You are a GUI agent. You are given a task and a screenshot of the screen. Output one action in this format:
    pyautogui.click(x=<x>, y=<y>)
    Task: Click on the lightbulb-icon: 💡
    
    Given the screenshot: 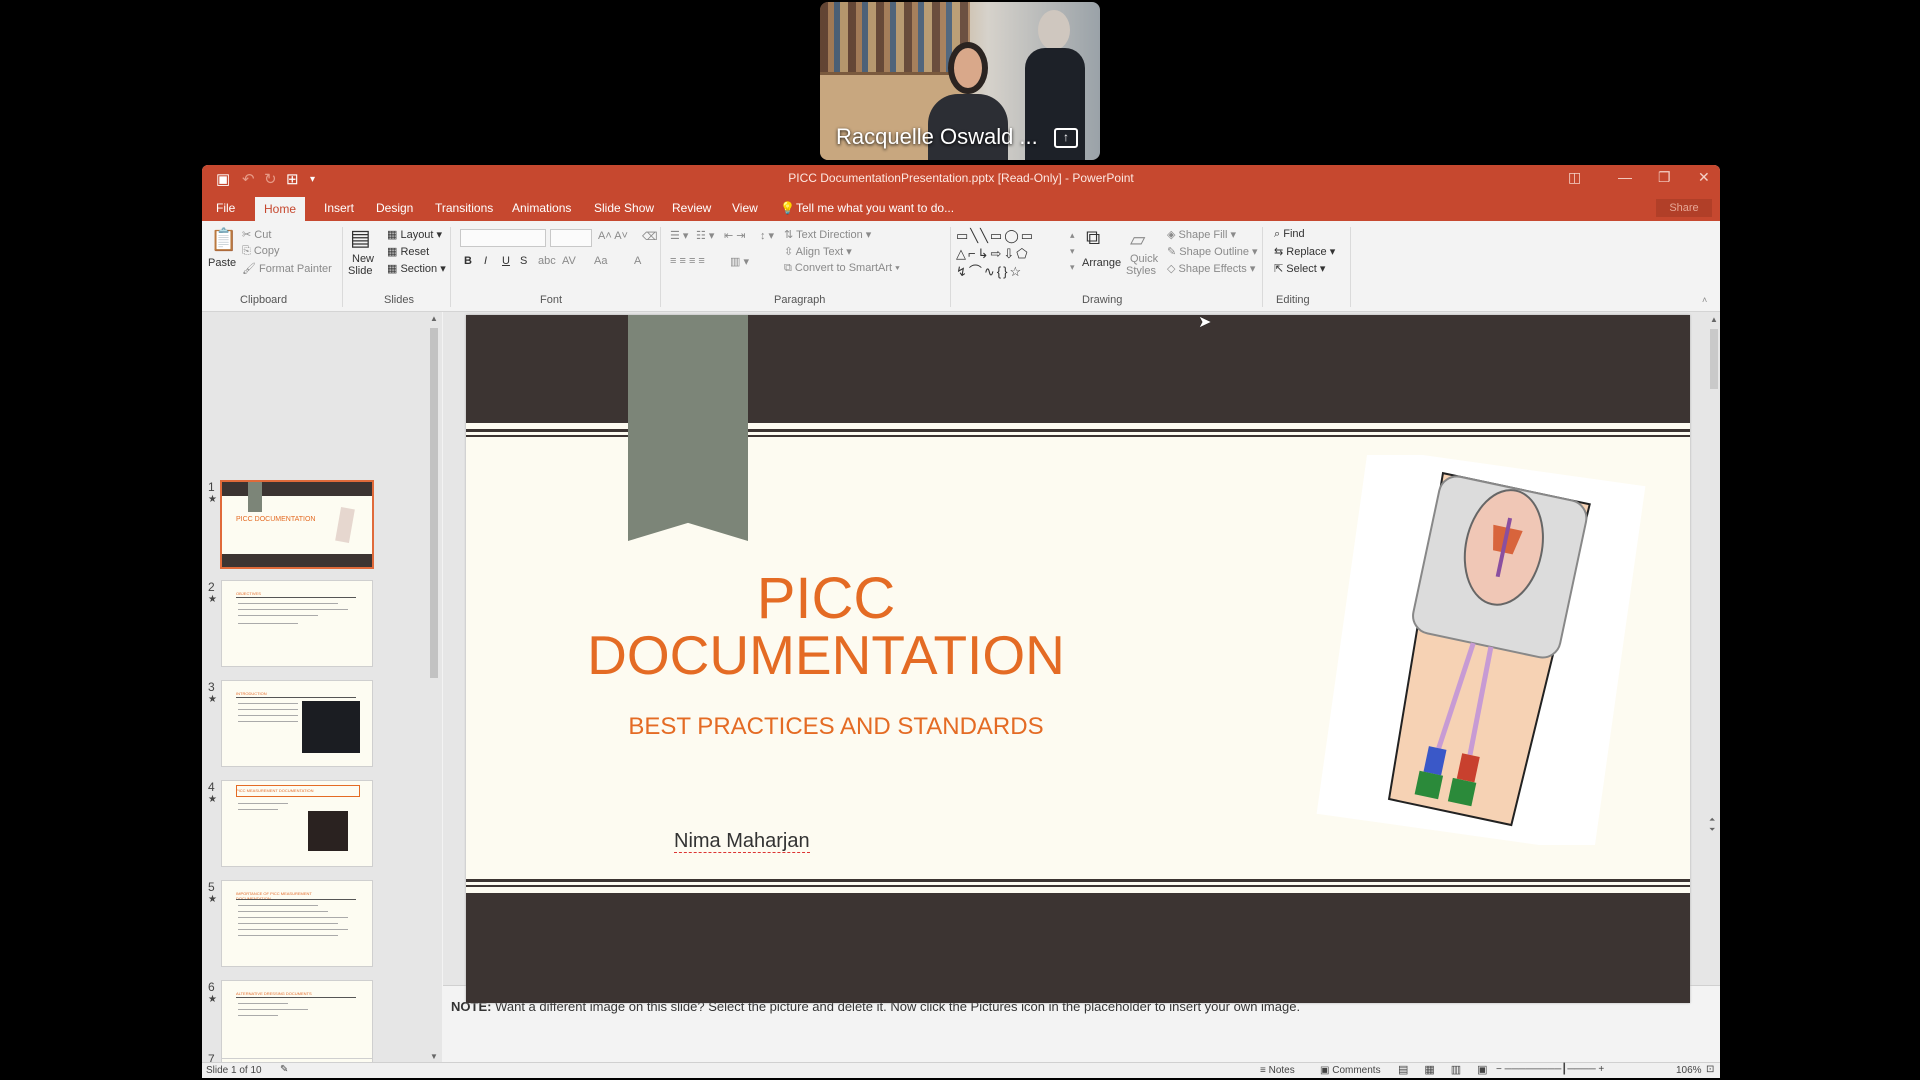 What is the action you would take?
    pyautogui.click(x=787, y=208)
    